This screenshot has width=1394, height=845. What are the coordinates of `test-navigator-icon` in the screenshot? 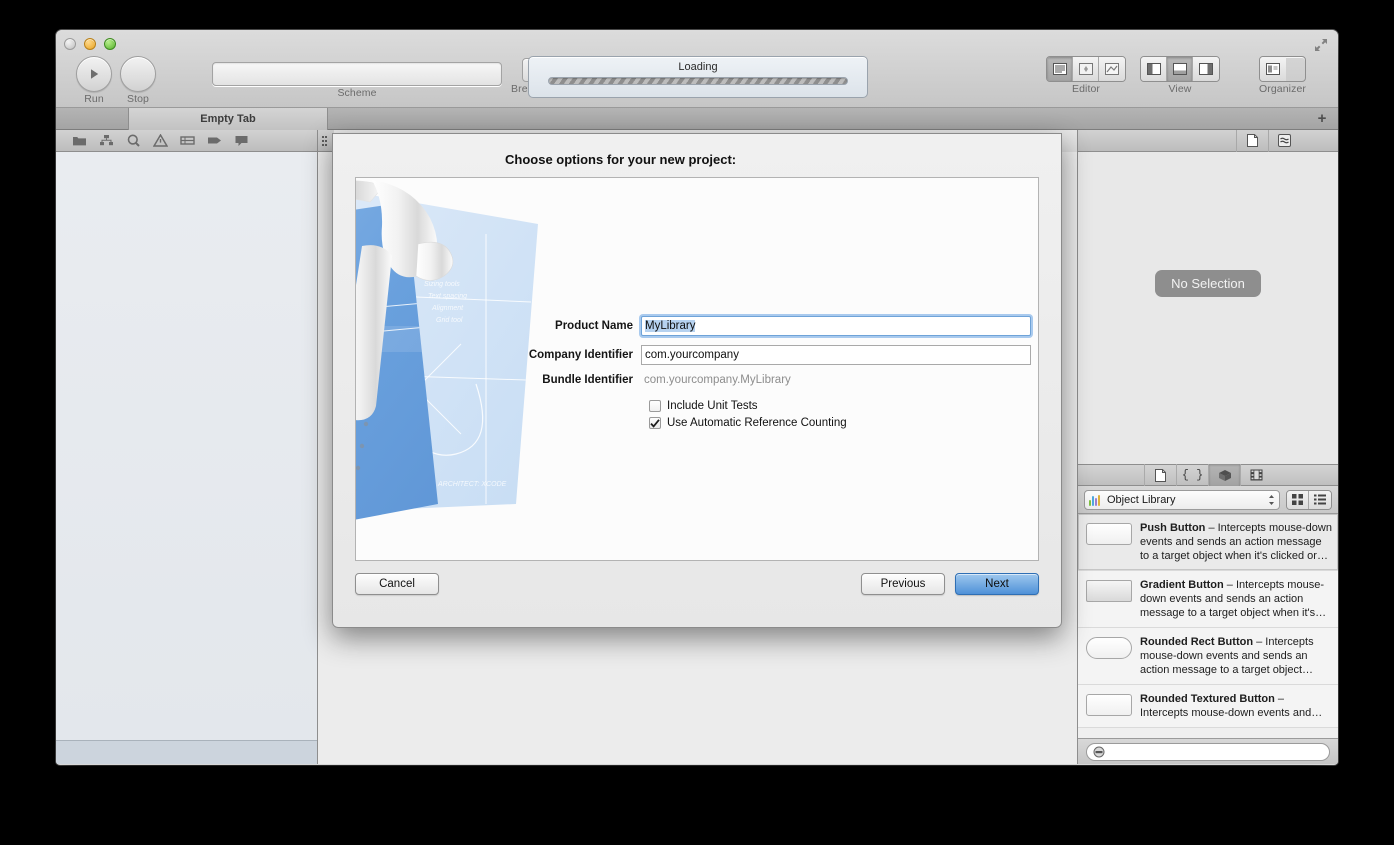 It's located at (187, 140).